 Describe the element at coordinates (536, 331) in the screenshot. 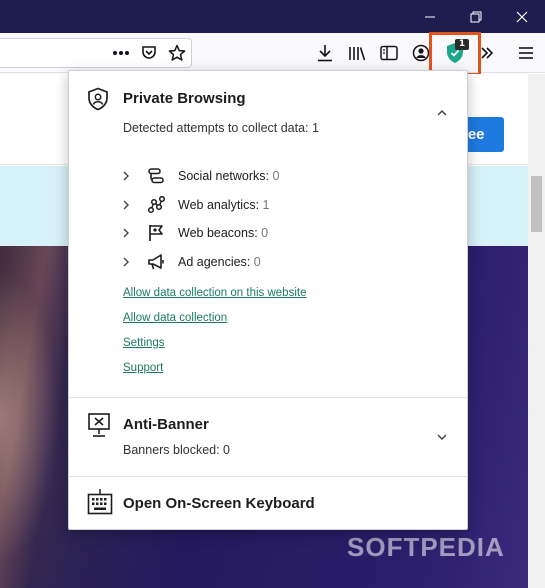

I see `page-scrollbar` at that location.